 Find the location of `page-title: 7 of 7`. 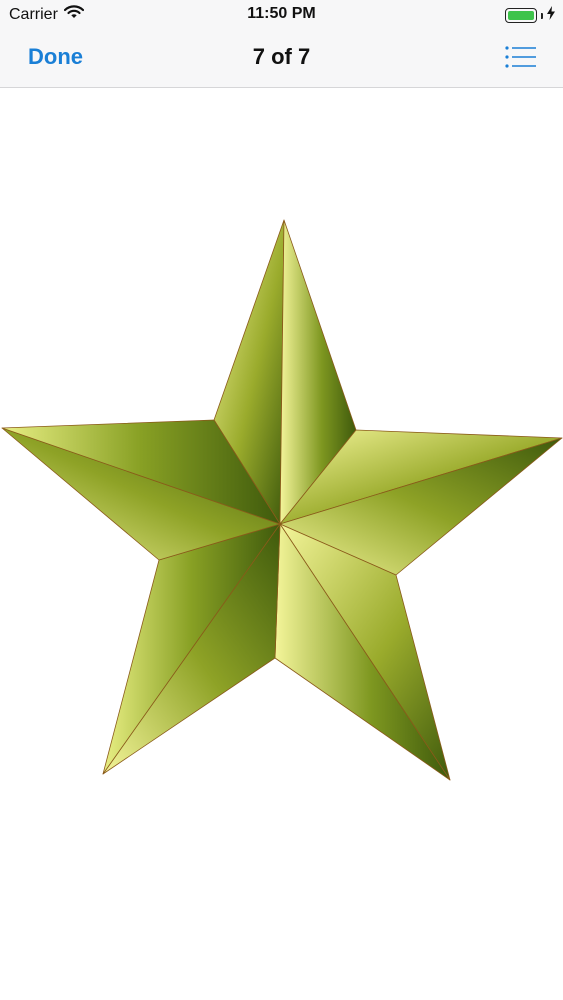

page-title: 7 of 7 is located at coordinates (281, 56).